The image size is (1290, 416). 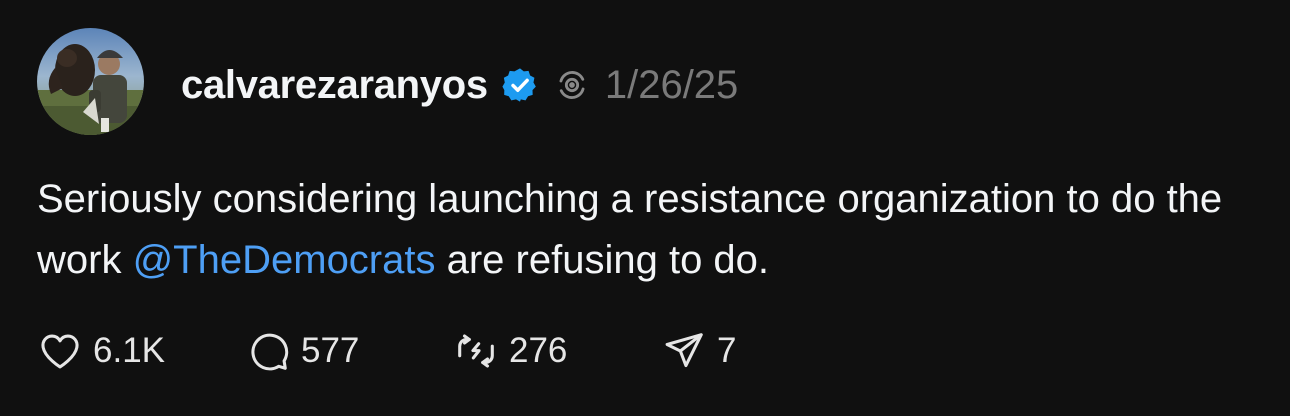 I want to click on comment-icon, so click(x=270, y=352).